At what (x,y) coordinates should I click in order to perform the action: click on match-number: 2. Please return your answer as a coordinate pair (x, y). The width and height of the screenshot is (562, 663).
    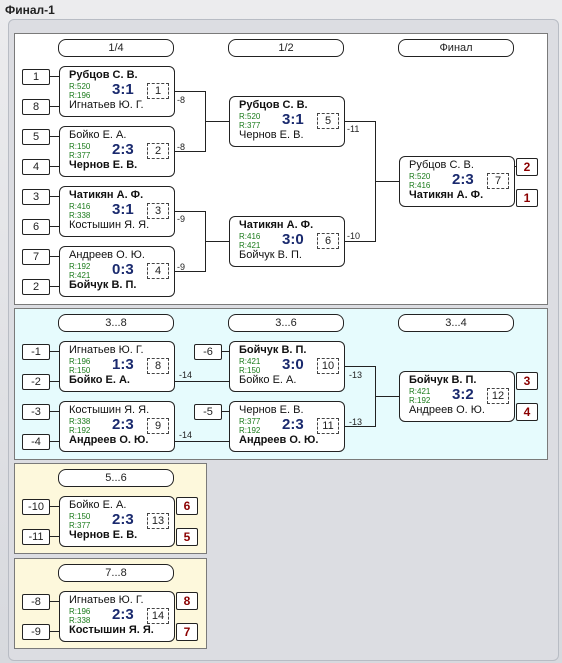
    Looking at the image, I should click on (158, 151).